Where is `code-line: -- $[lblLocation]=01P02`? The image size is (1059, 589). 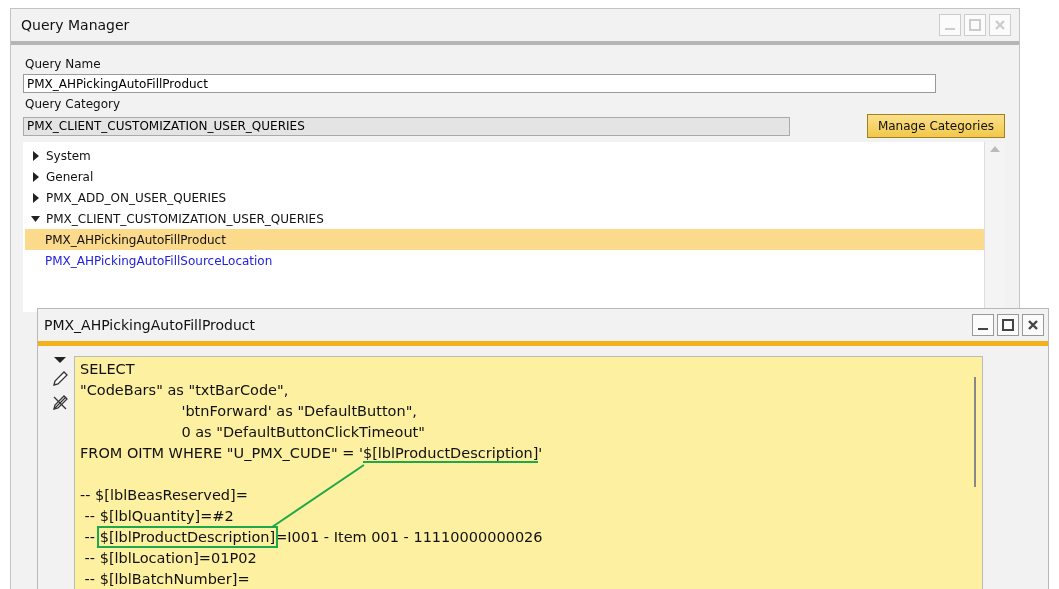
code-line: -- $[lblLocation]=01P02 is located at coordinates (170, 558).